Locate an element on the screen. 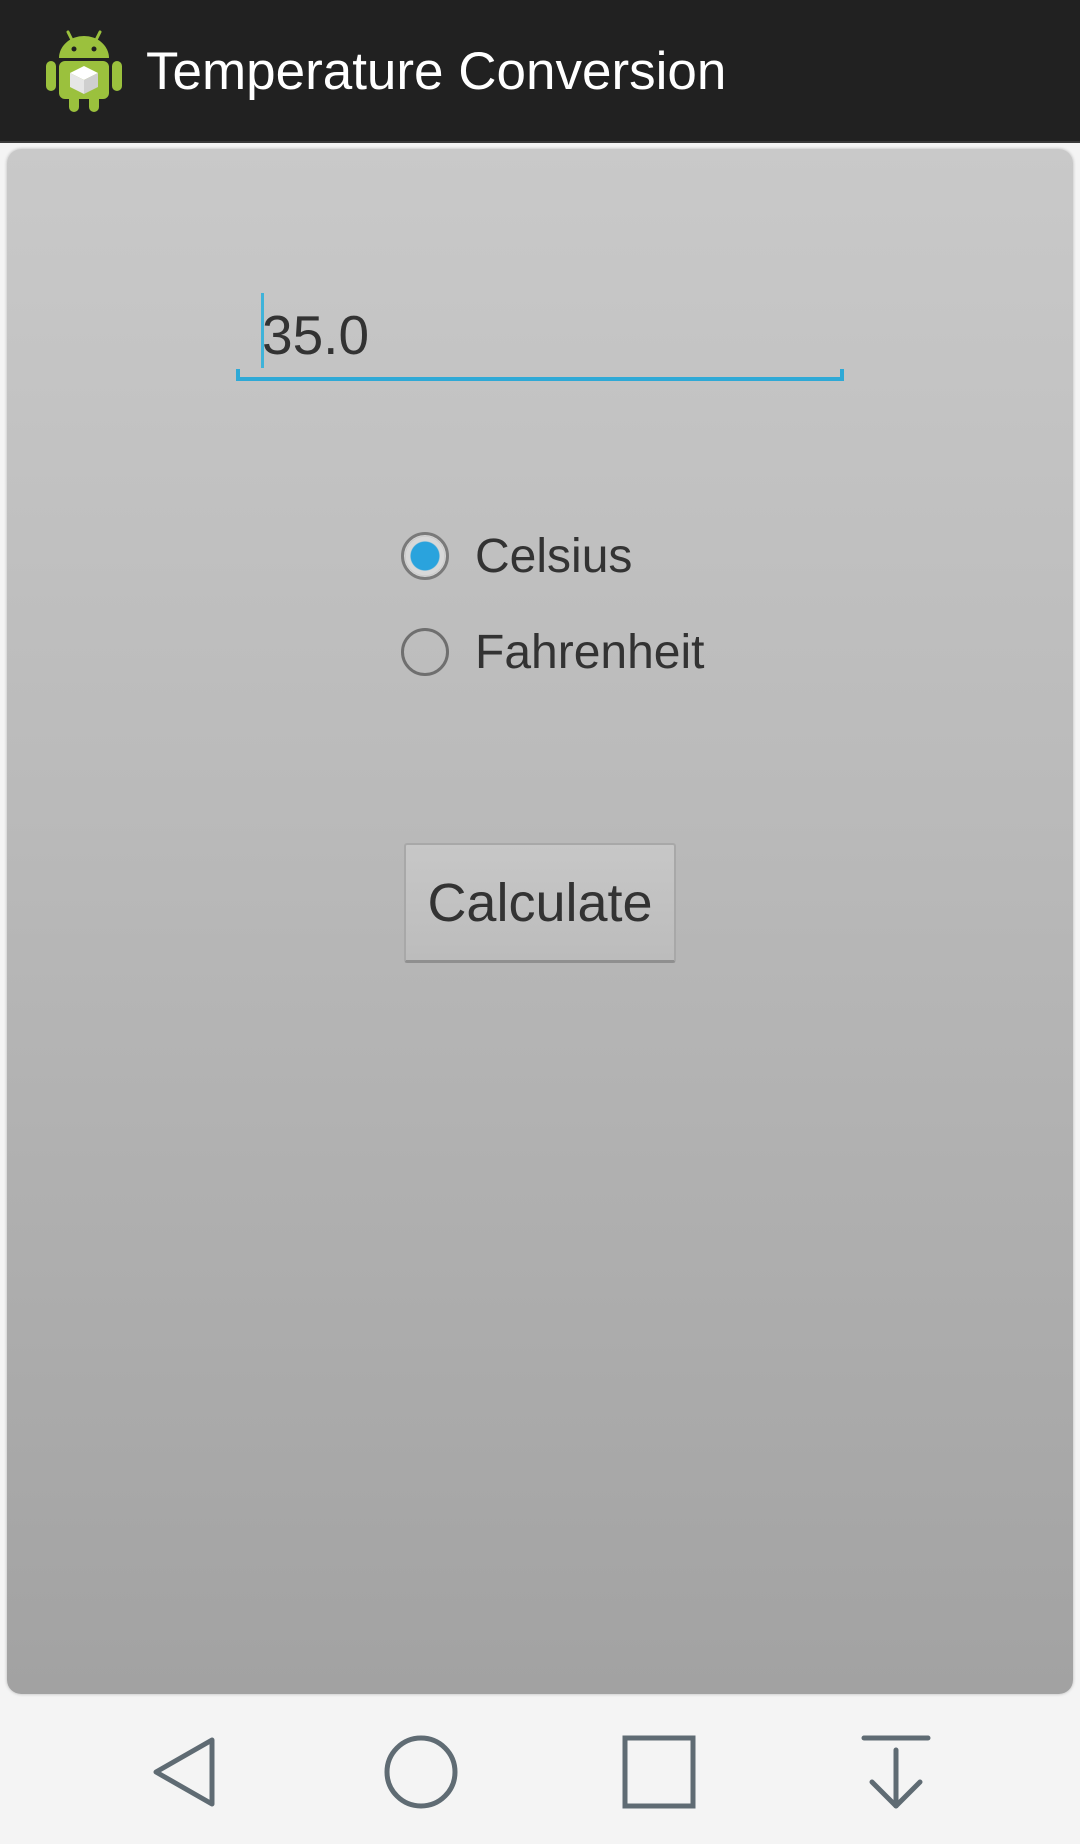 The image size is (1080, 1844). calculate-button: Calculate is located at coordinates (540, 903).